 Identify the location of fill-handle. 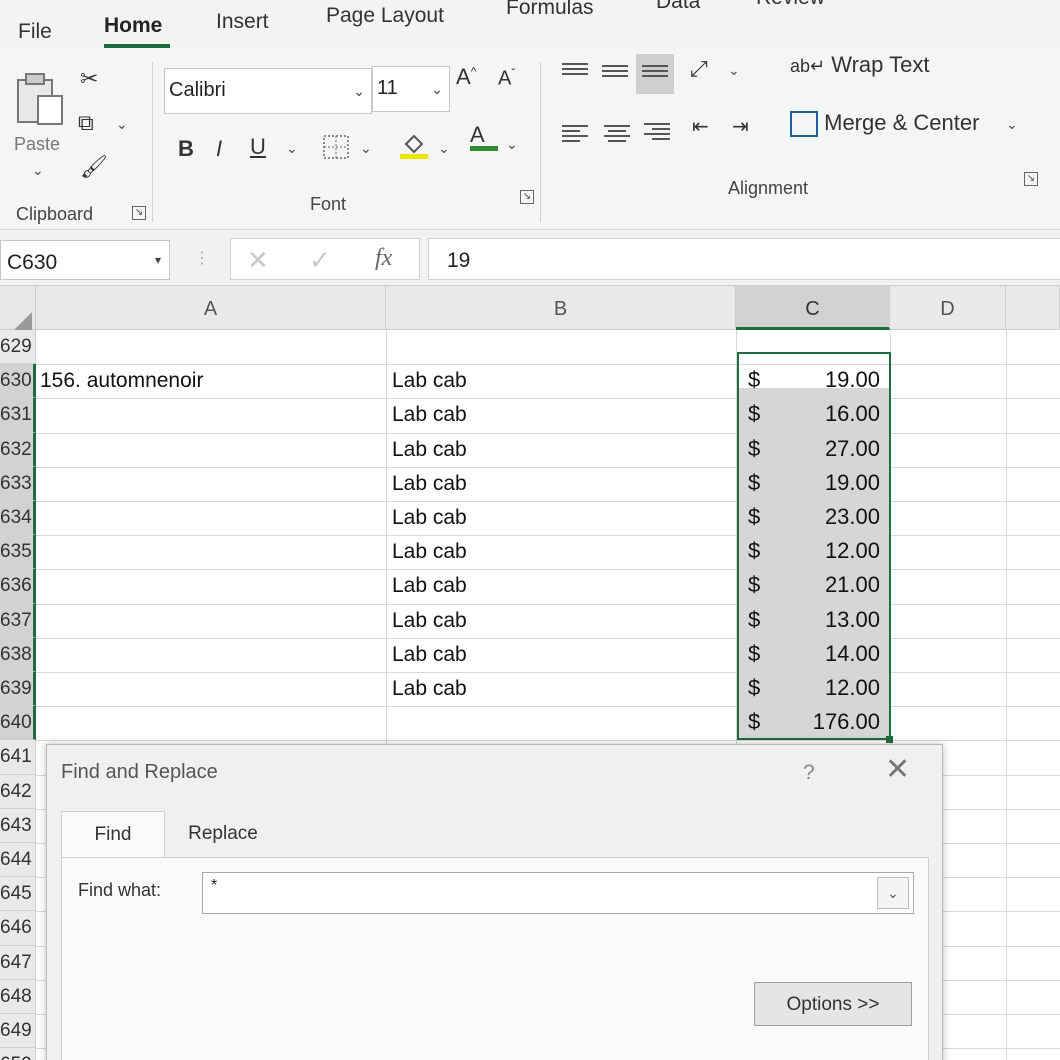
(889, 739).